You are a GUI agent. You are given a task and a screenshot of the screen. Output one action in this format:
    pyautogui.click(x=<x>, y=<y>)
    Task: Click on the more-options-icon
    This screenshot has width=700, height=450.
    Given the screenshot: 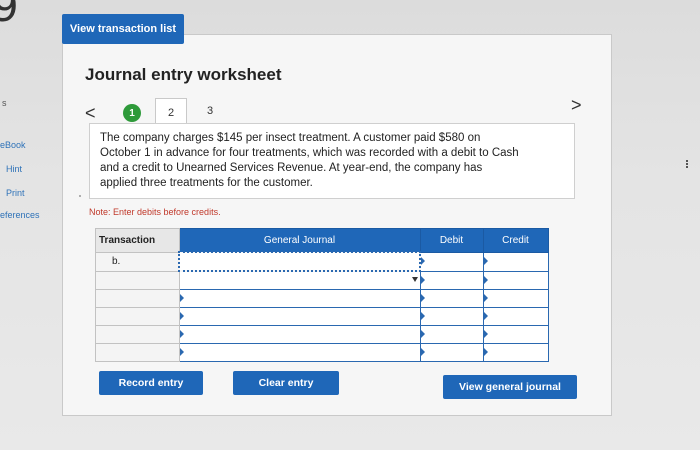 What is the action you would take?
    pyautogui.click(x=688, y=164)
    